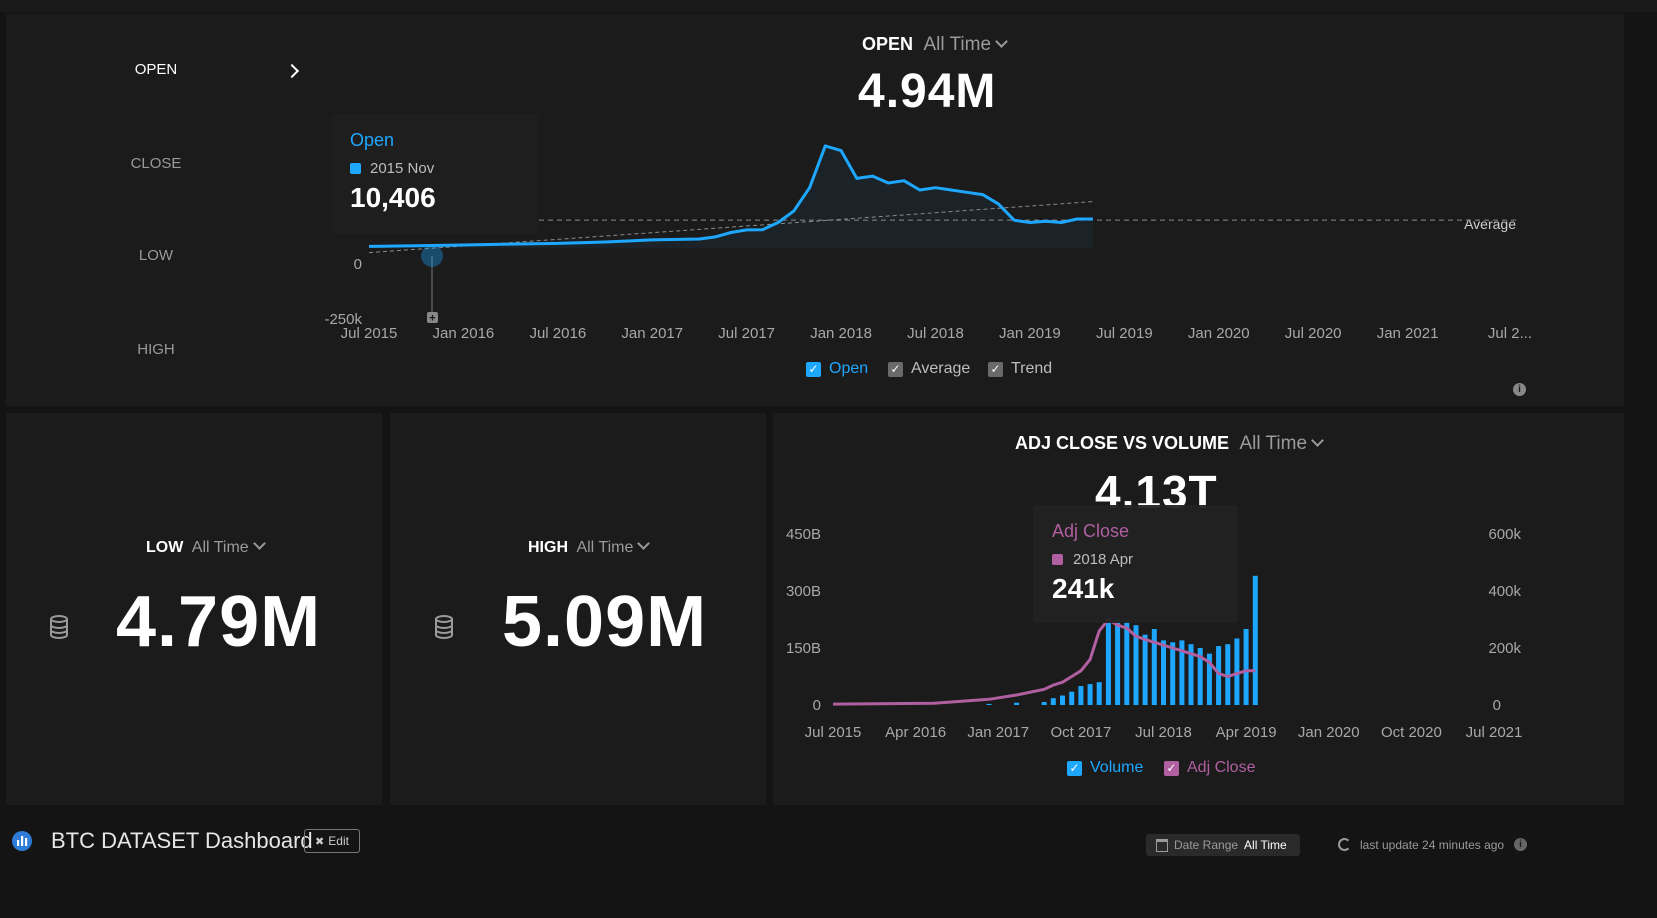 Image resolution: width=1657 pixels, height=918 pixels. I want to click on tooltip-period: 2015 Nov, so click(402, 168).